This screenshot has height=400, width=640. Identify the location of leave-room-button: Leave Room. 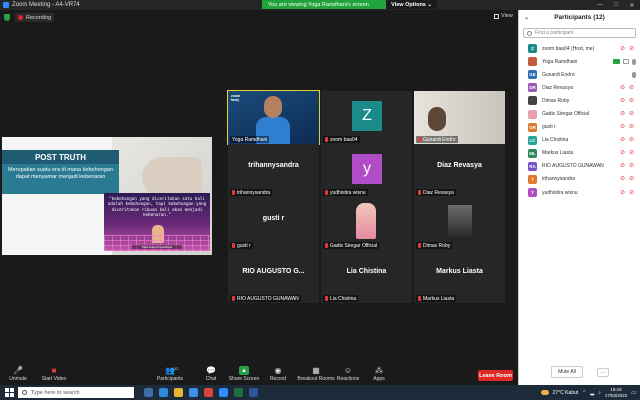
(495, 375).